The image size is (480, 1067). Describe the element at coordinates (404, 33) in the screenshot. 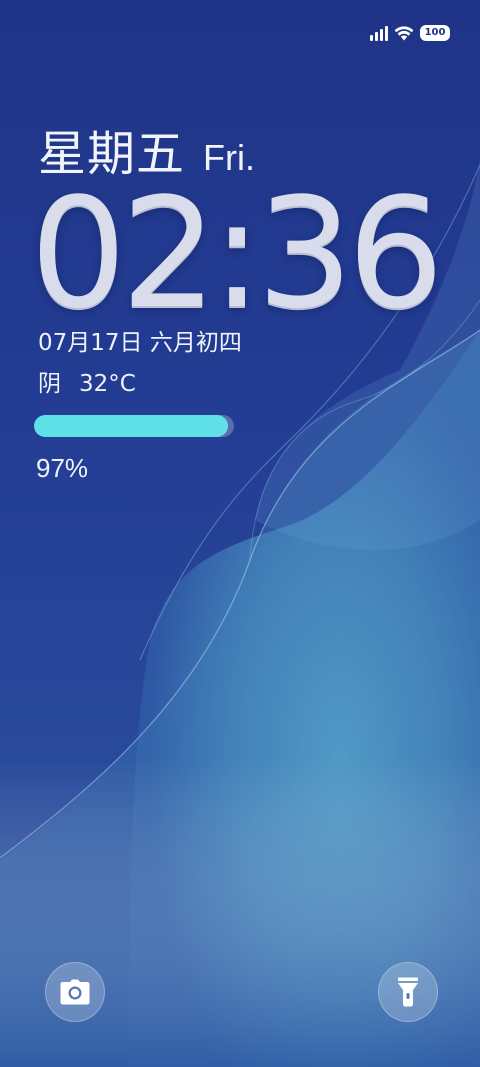

I see `wifi-icon` at that location.